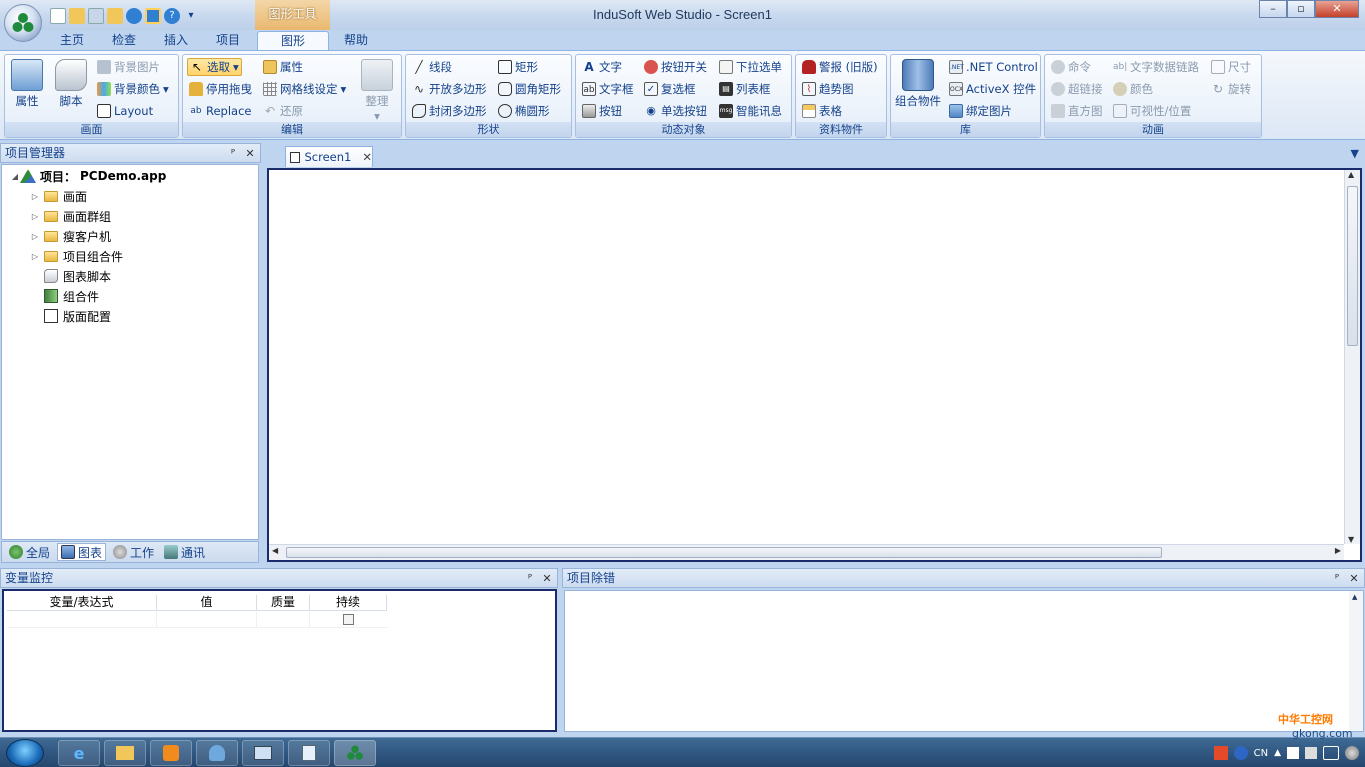  What do you see at coordinates (191, 16) in the screenshot?
I see `qat-dropdown-icon: ▾` at bounding box center [191, 16].